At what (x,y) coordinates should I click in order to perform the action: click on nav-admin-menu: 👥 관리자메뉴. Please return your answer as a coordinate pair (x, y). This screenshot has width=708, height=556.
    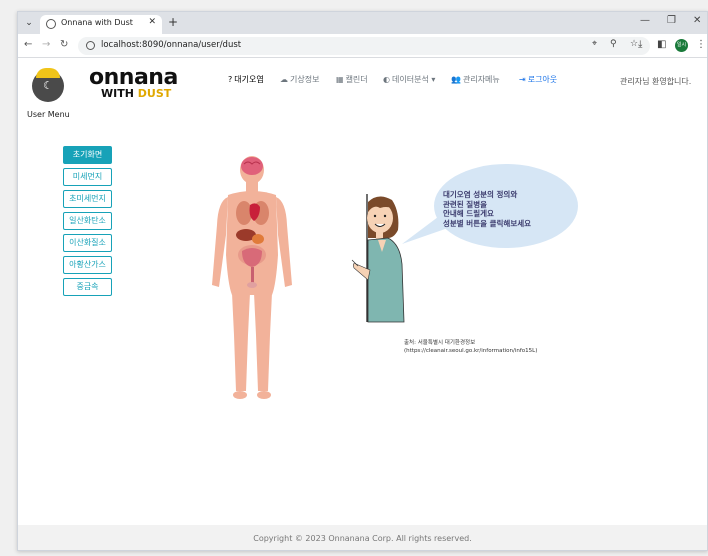
    Looking at the image, I should click on (475, 79).